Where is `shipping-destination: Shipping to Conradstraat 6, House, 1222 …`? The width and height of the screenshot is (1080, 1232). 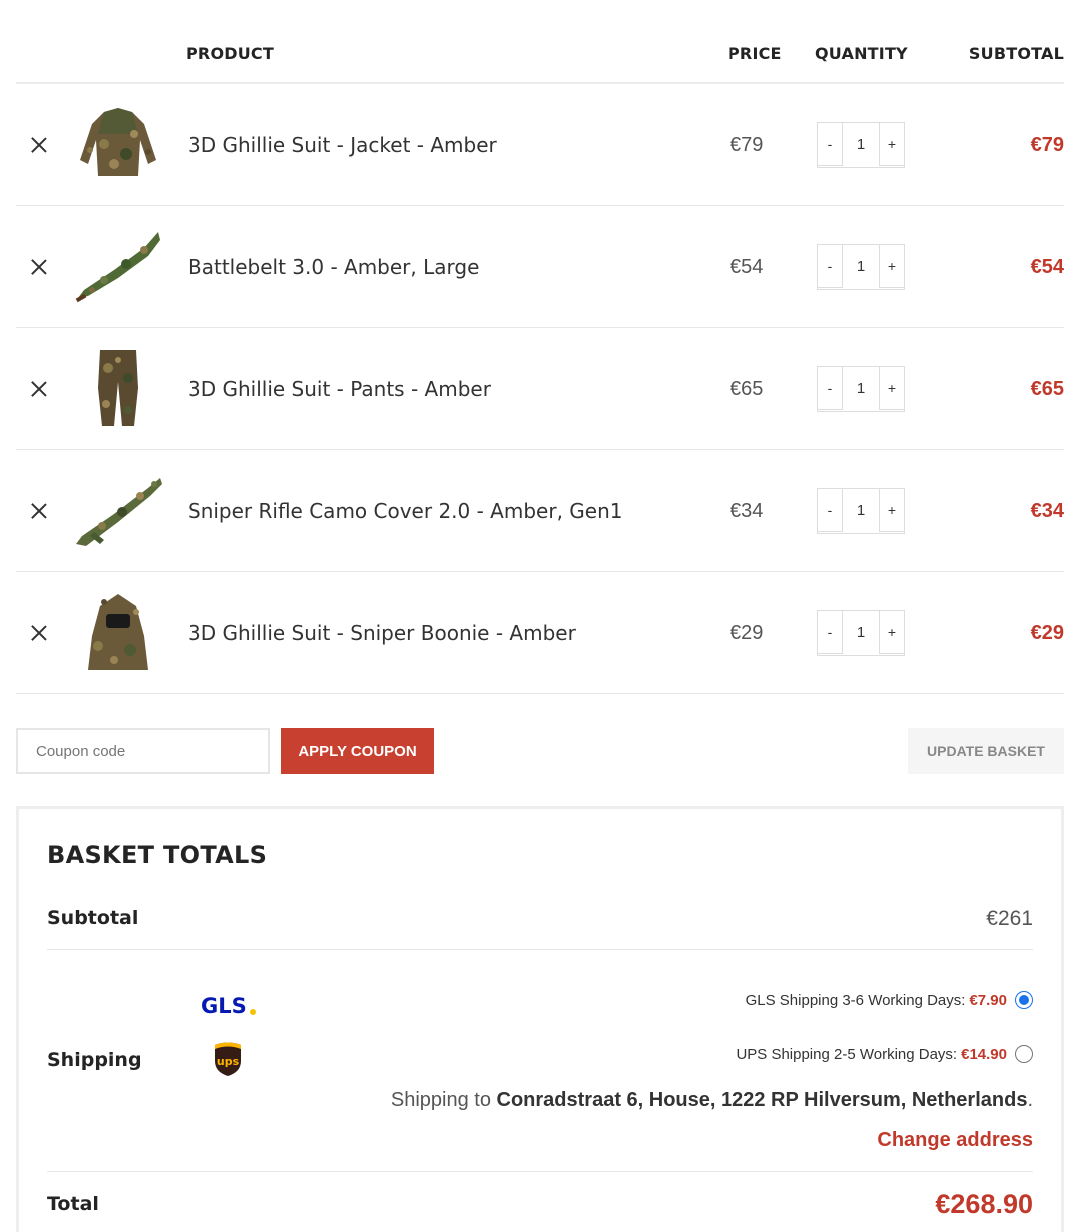 shipping-destination: Shipping to Conradstraat 6, House, 1222 … is located at coordinates (712, 1100).